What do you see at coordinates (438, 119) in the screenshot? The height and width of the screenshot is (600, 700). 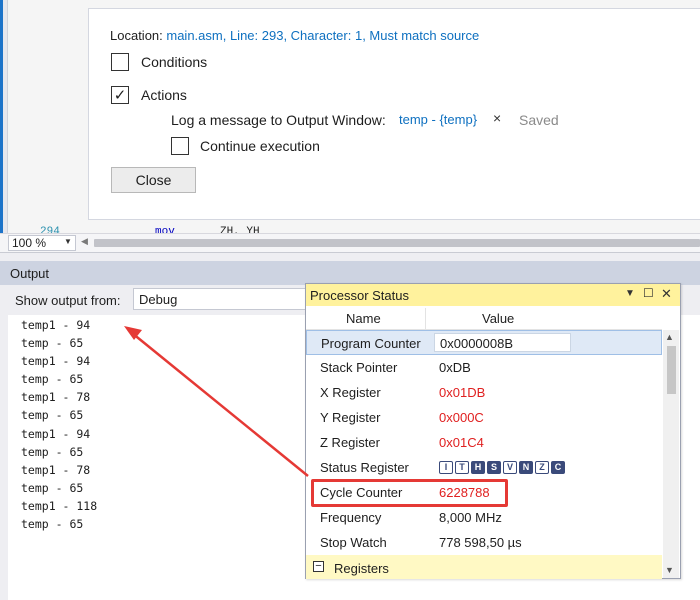 I see `log-message-input: temp - {temp}` at bounding box center [438, 119].